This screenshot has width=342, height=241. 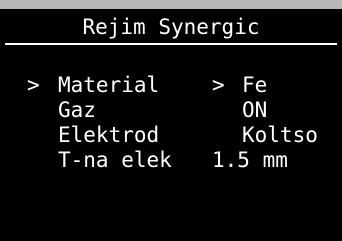 What do you see at coordinates (254, 85) in the screenshot?
I see `menu-item-material-value: Fe` at bounding box center [254, 85].